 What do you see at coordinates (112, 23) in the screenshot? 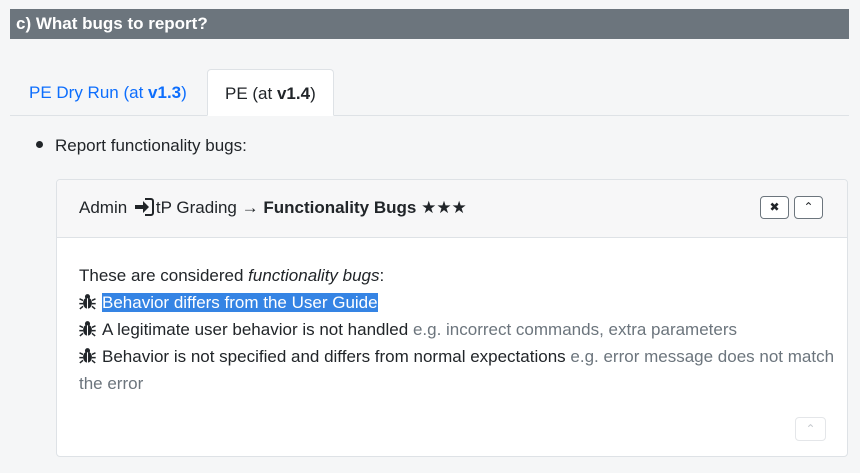
I see `section-title: c) What bugs to report?` at bounding box center [112, 23].